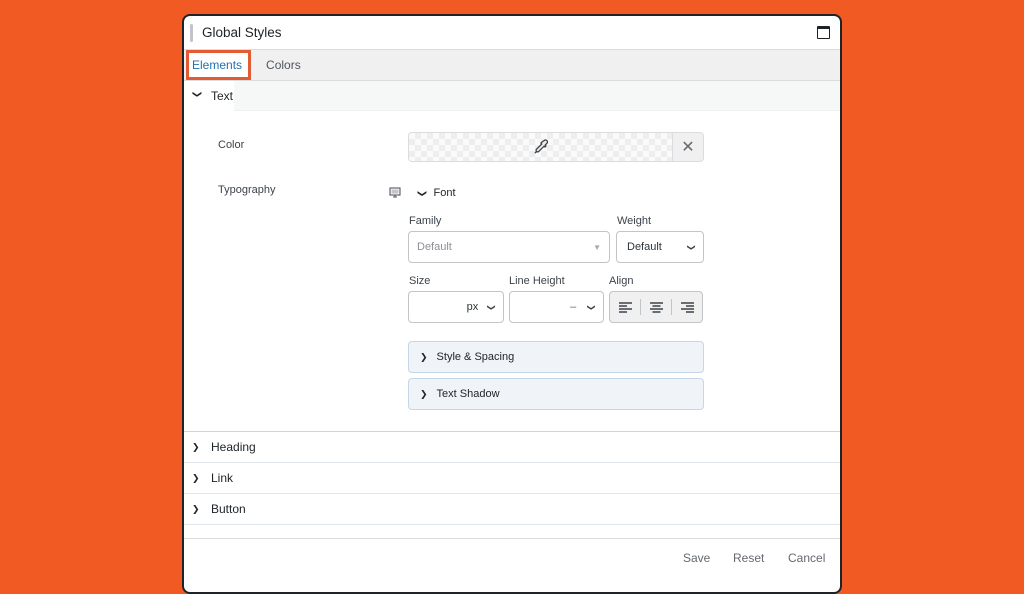 This screenshot has height=594, width=1024. I want to click on text-shadow-toggle: ❯ Text Shadow, so click(556, 394).